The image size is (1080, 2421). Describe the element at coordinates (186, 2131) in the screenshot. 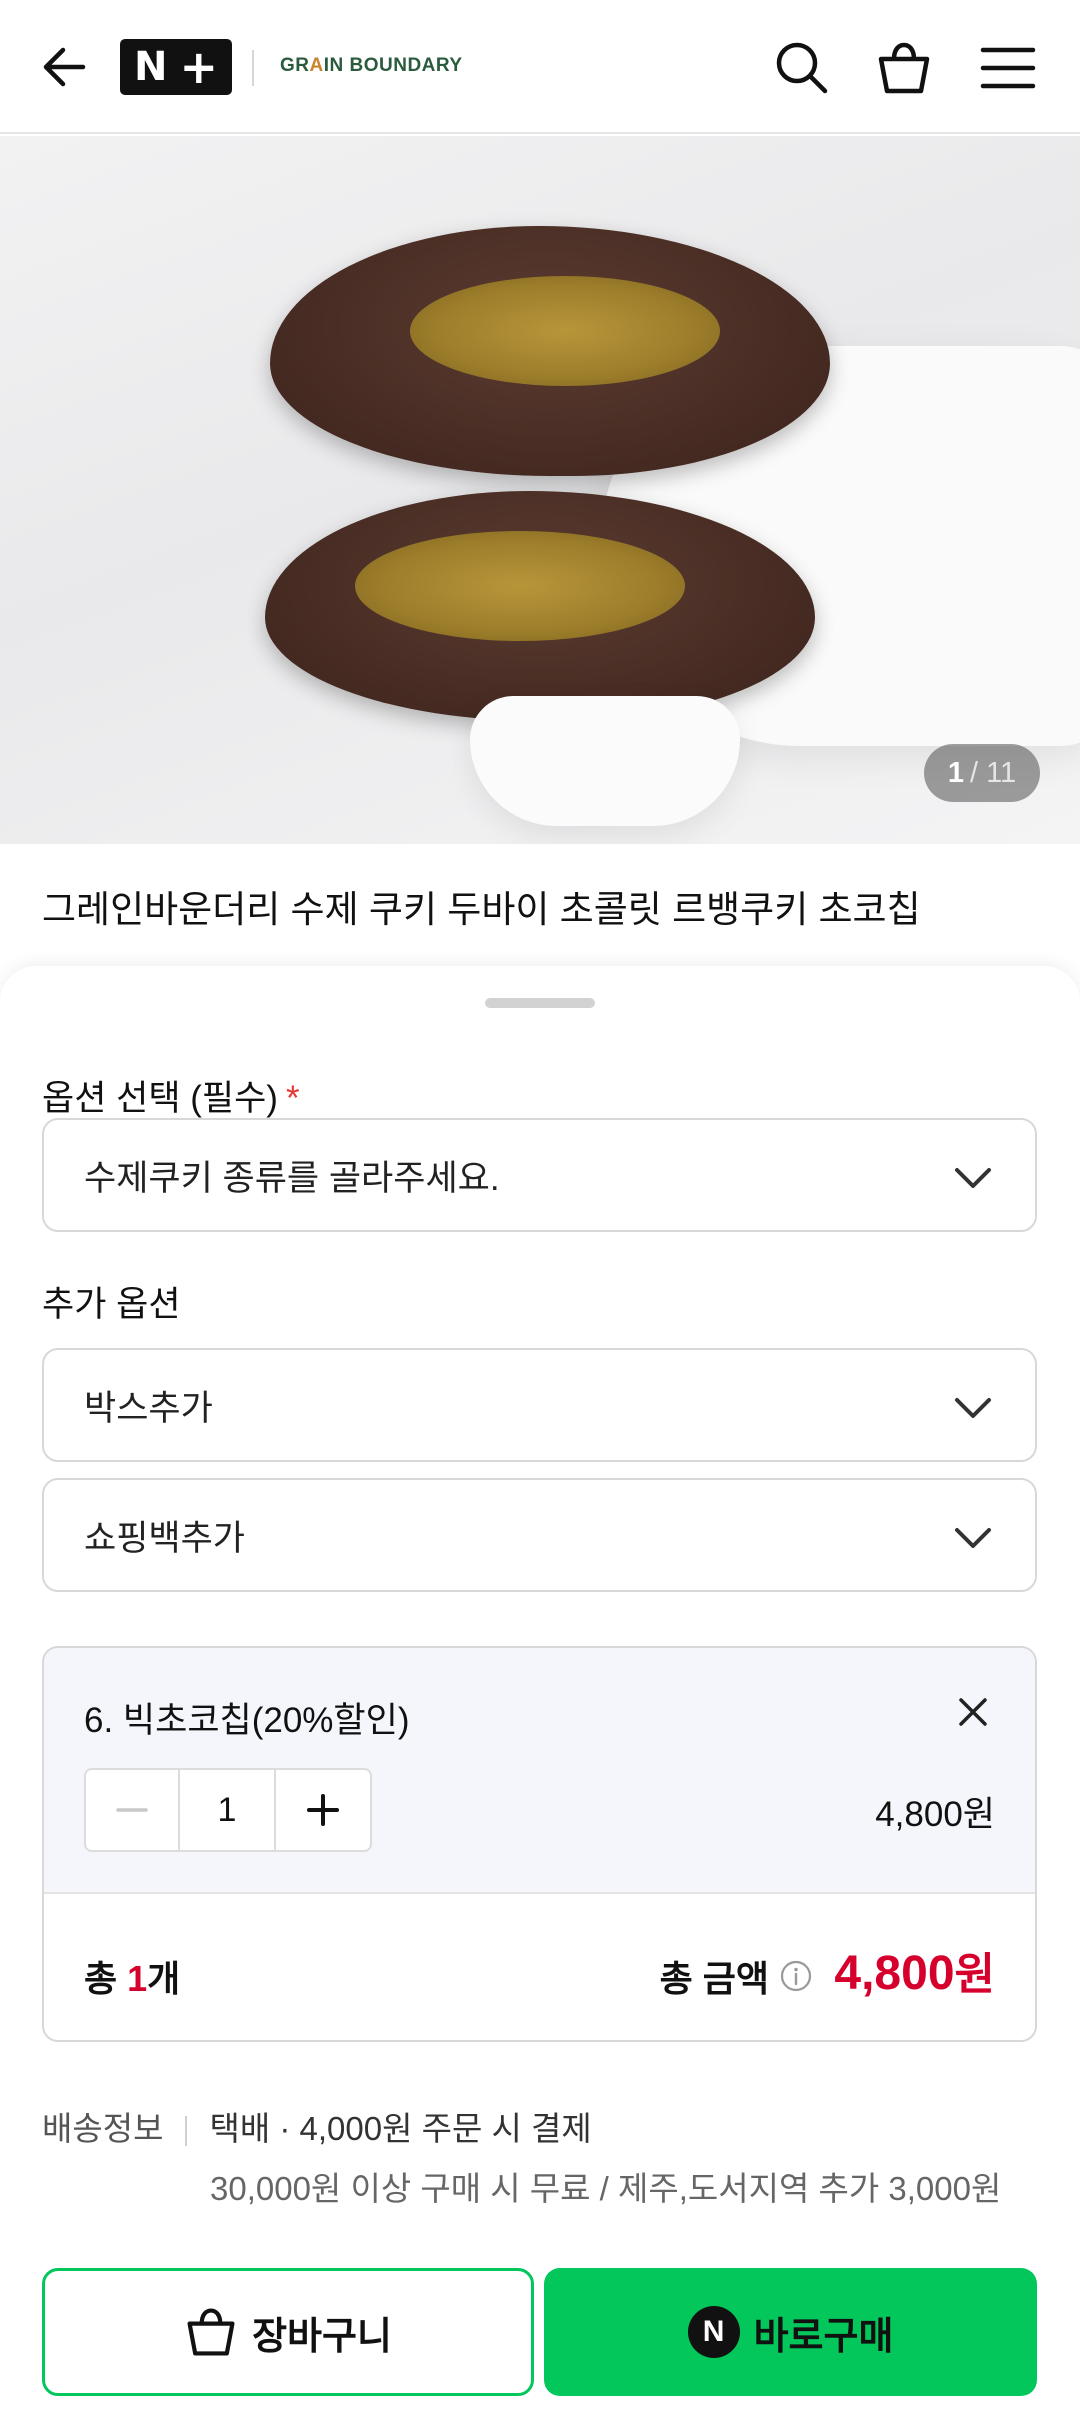

I see `delivery-divider` at that location.